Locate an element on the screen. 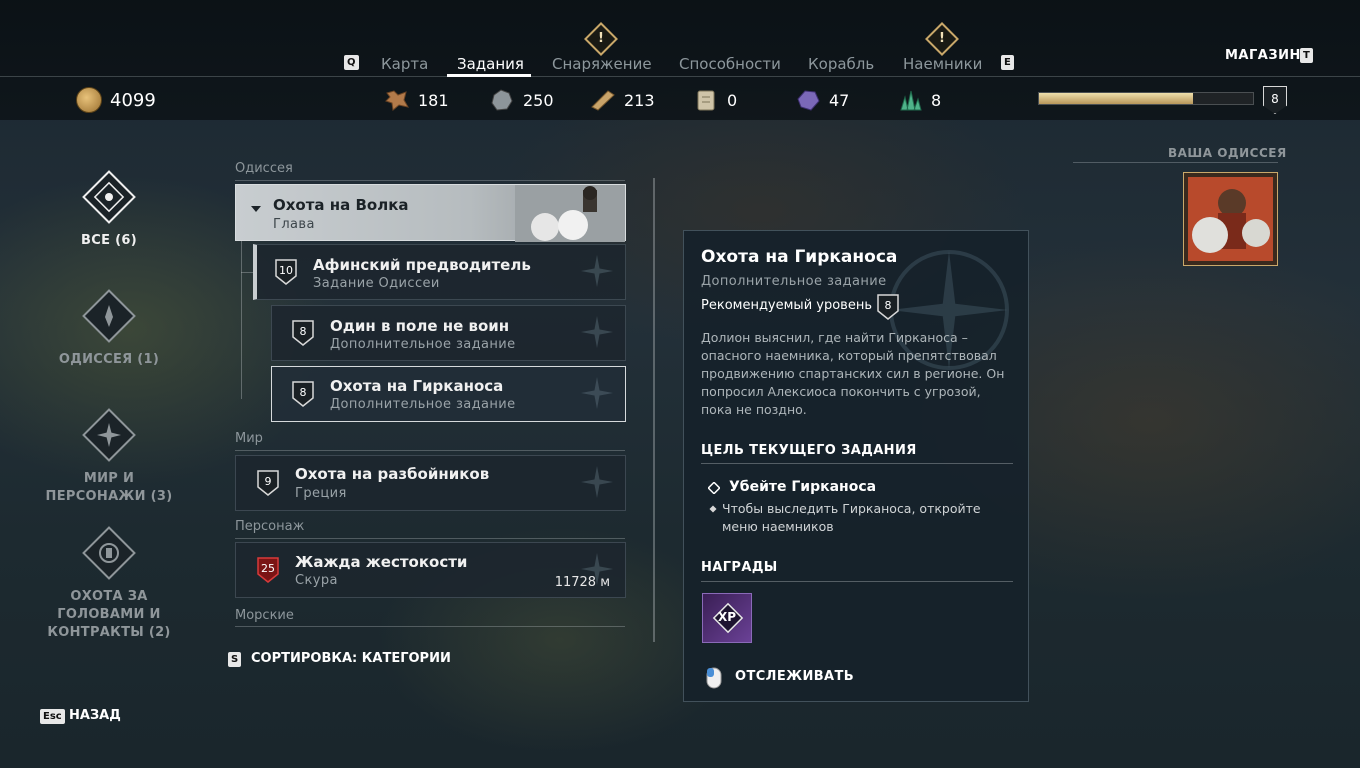  drachmae-icon is located at coordinates (89, 100).